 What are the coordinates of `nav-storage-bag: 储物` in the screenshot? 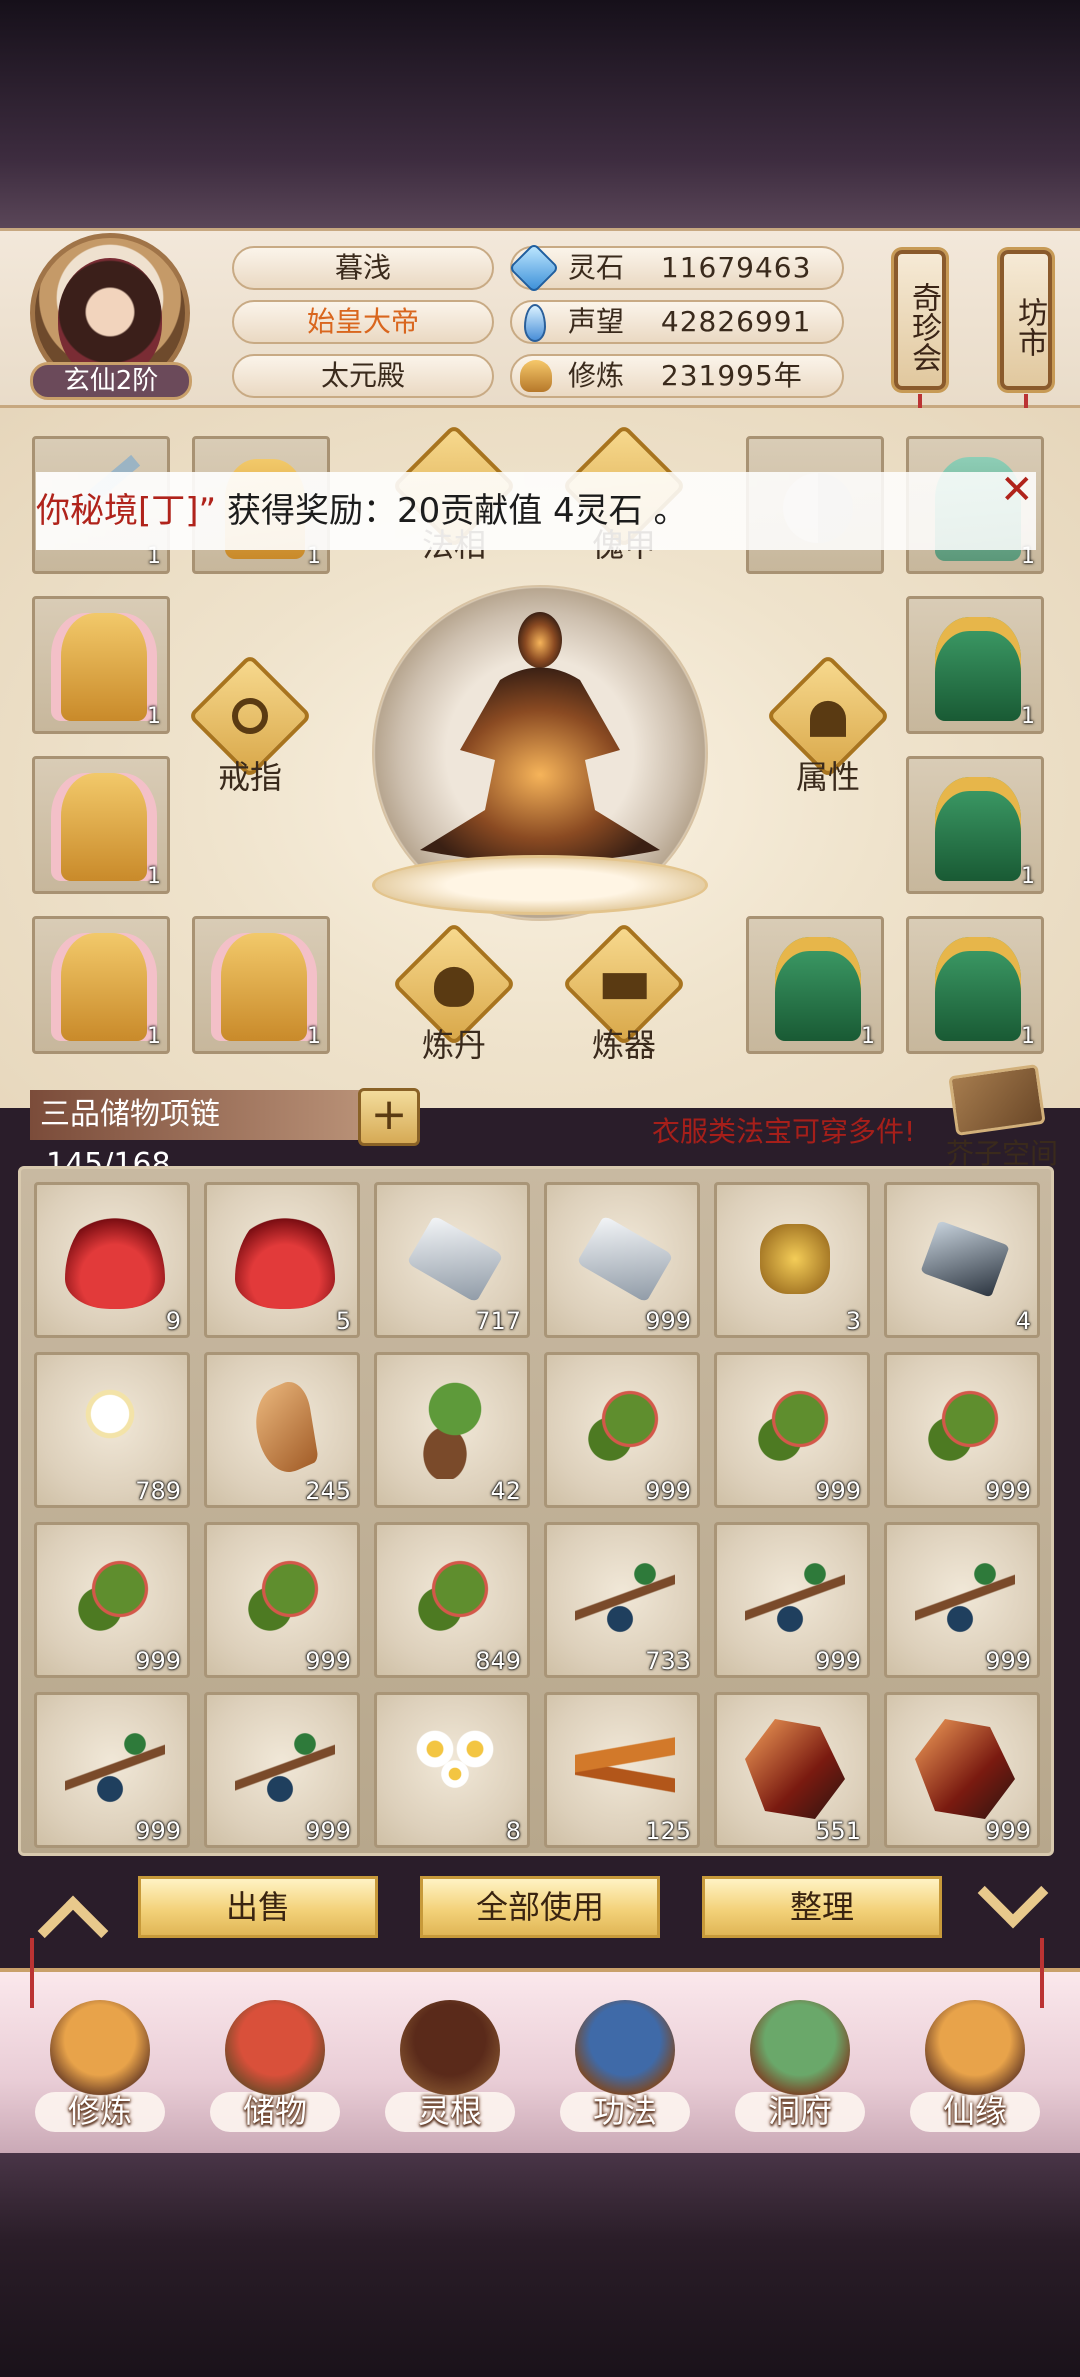 It's located at (275, 2069).